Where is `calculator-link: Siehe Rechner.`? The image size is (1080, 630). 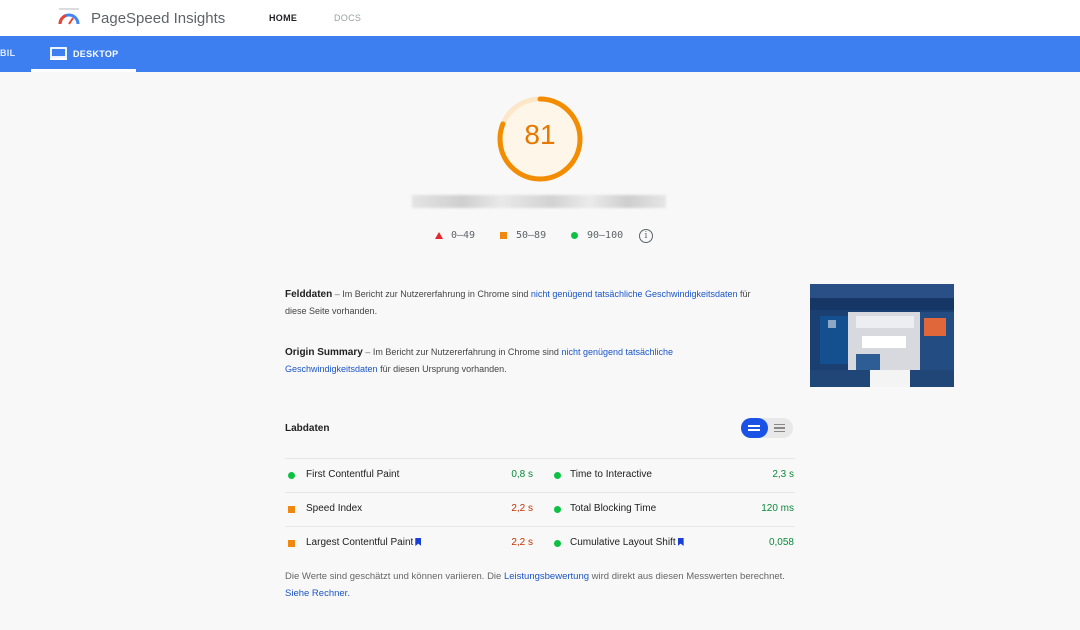
calculator-link: Siehe Rechner. is located at coordinates (317, 593).